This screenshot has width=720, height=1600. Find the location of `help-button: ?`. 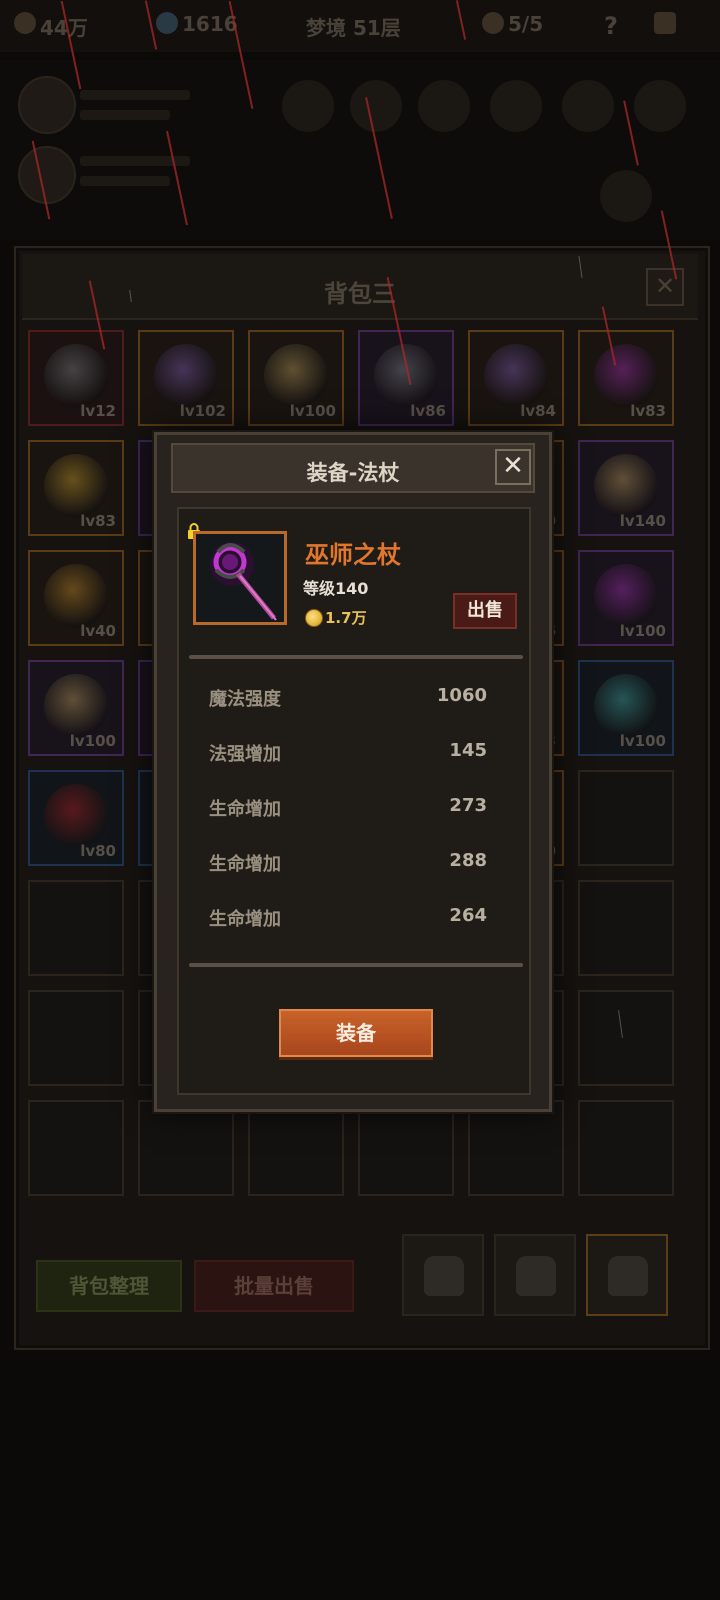

help-button: ? is located at coordinates (611, 26).